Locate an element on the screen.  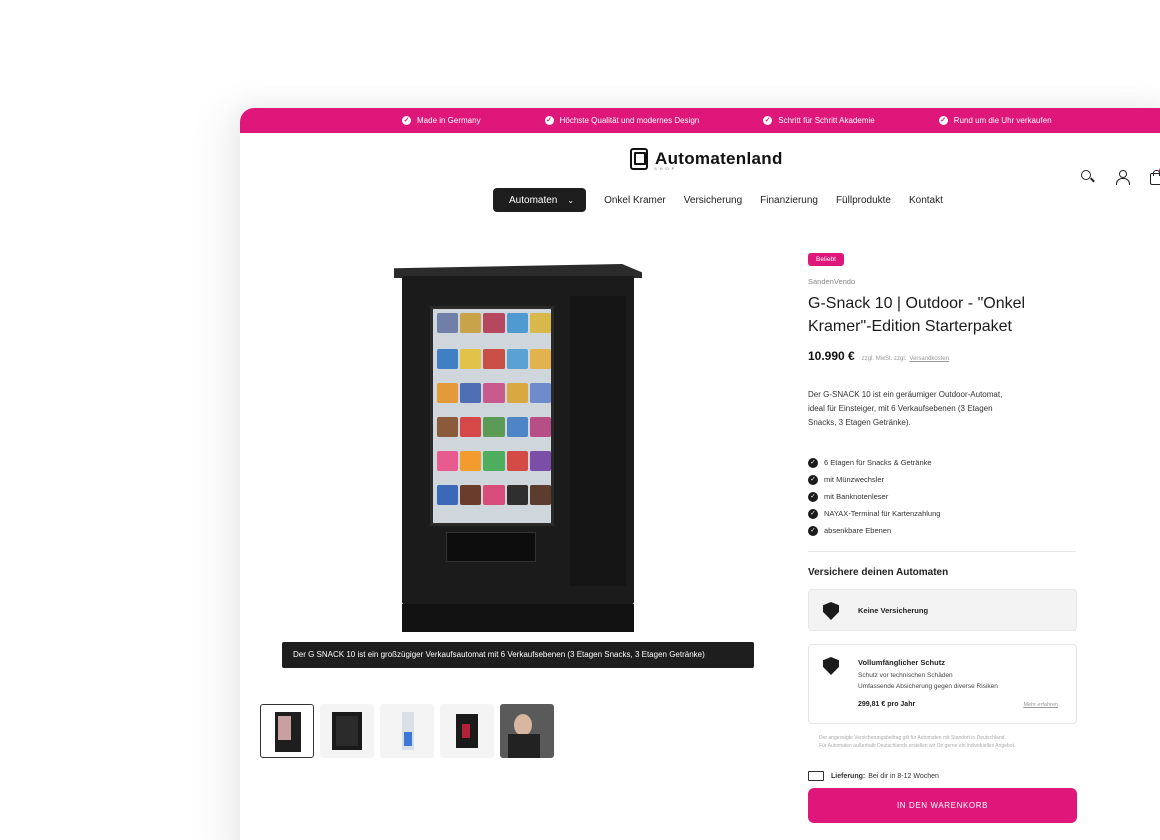
add-to-cart-button: IN DEN WARENKORB is located at coordinates (942, 805).